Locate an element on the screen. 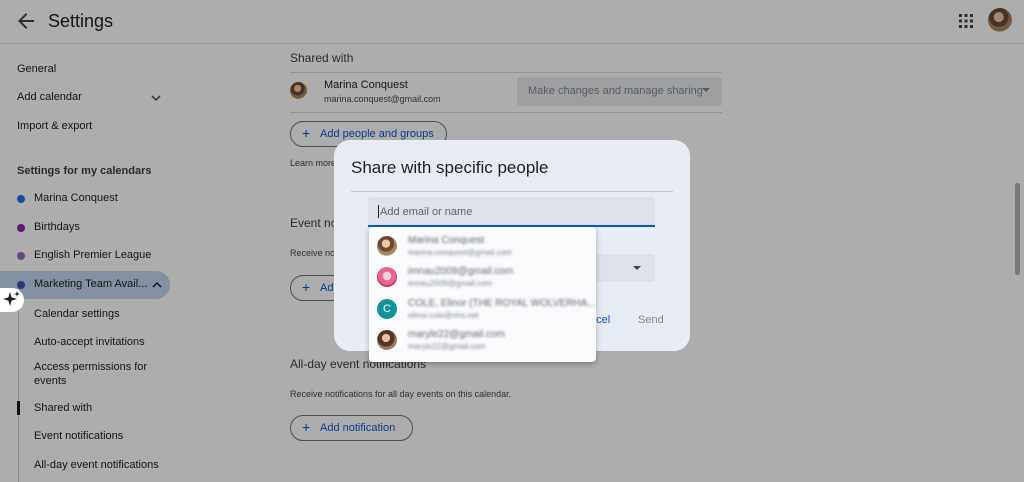  contact-name: imnau2009@gmail.com is located at coordinates (461, 271).